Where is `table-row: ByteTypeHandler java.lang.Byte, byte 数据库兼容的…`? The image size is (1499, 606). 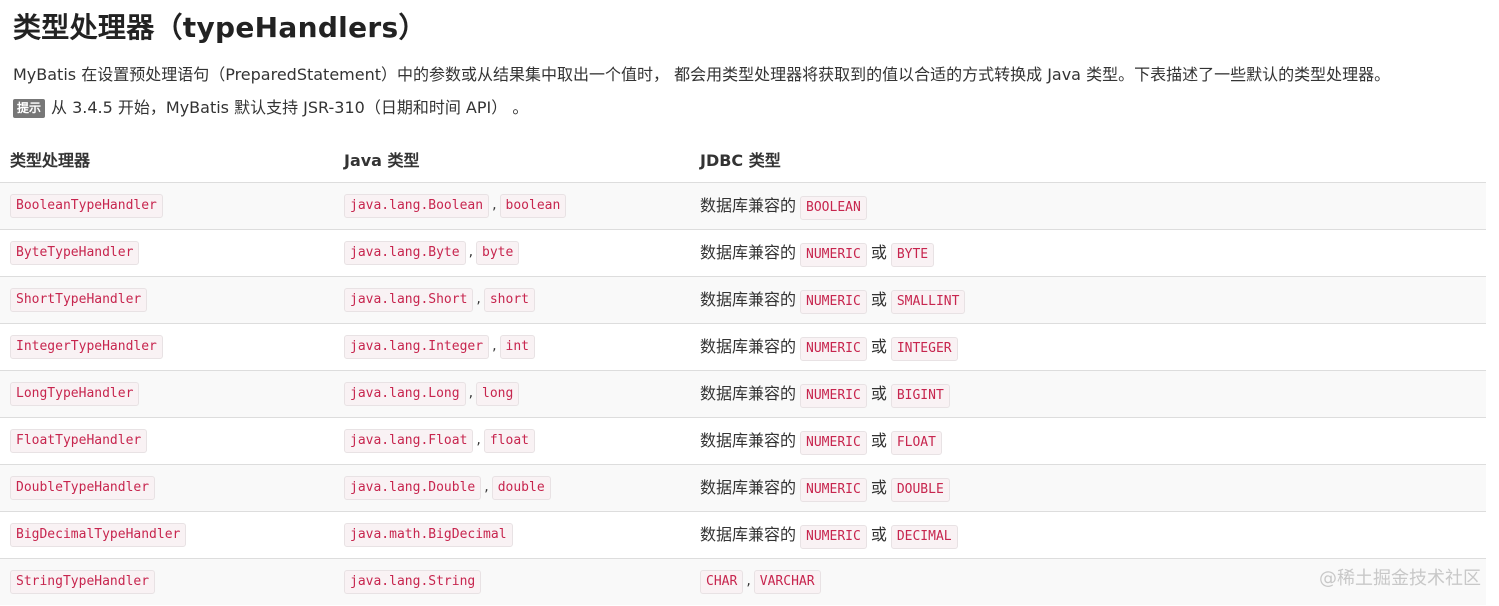 table-row: ByteTypeHandler java.lang.Byte, byte 数据库兼容的… is located at coordinates (743, 253).